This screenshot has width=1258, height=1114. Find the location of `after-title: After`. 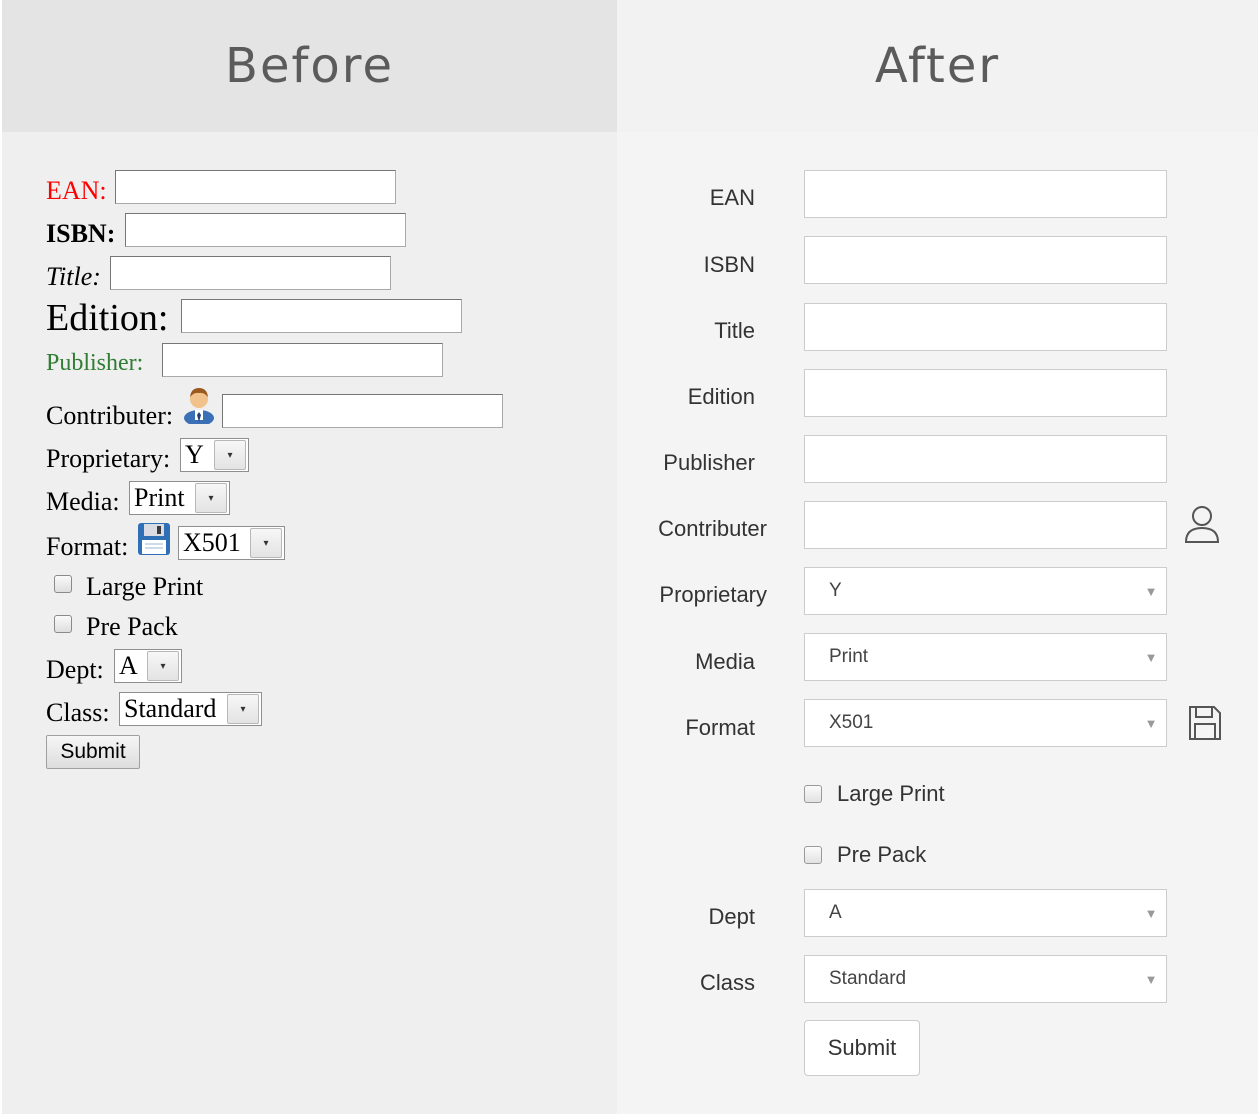

after-title: After is located at coordinates (937, 66).